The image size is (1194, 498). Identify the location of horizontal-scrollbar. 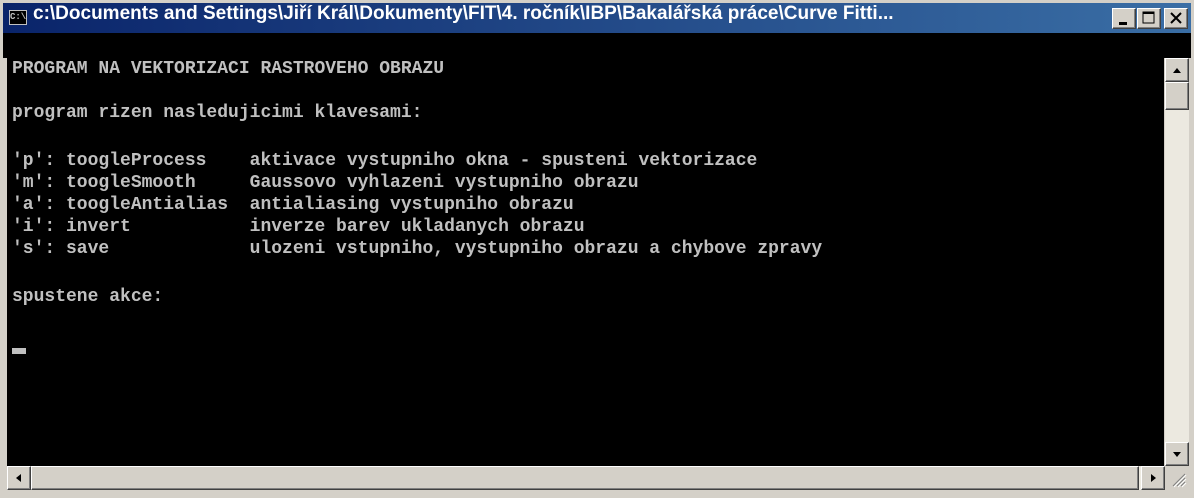
(586, 478).